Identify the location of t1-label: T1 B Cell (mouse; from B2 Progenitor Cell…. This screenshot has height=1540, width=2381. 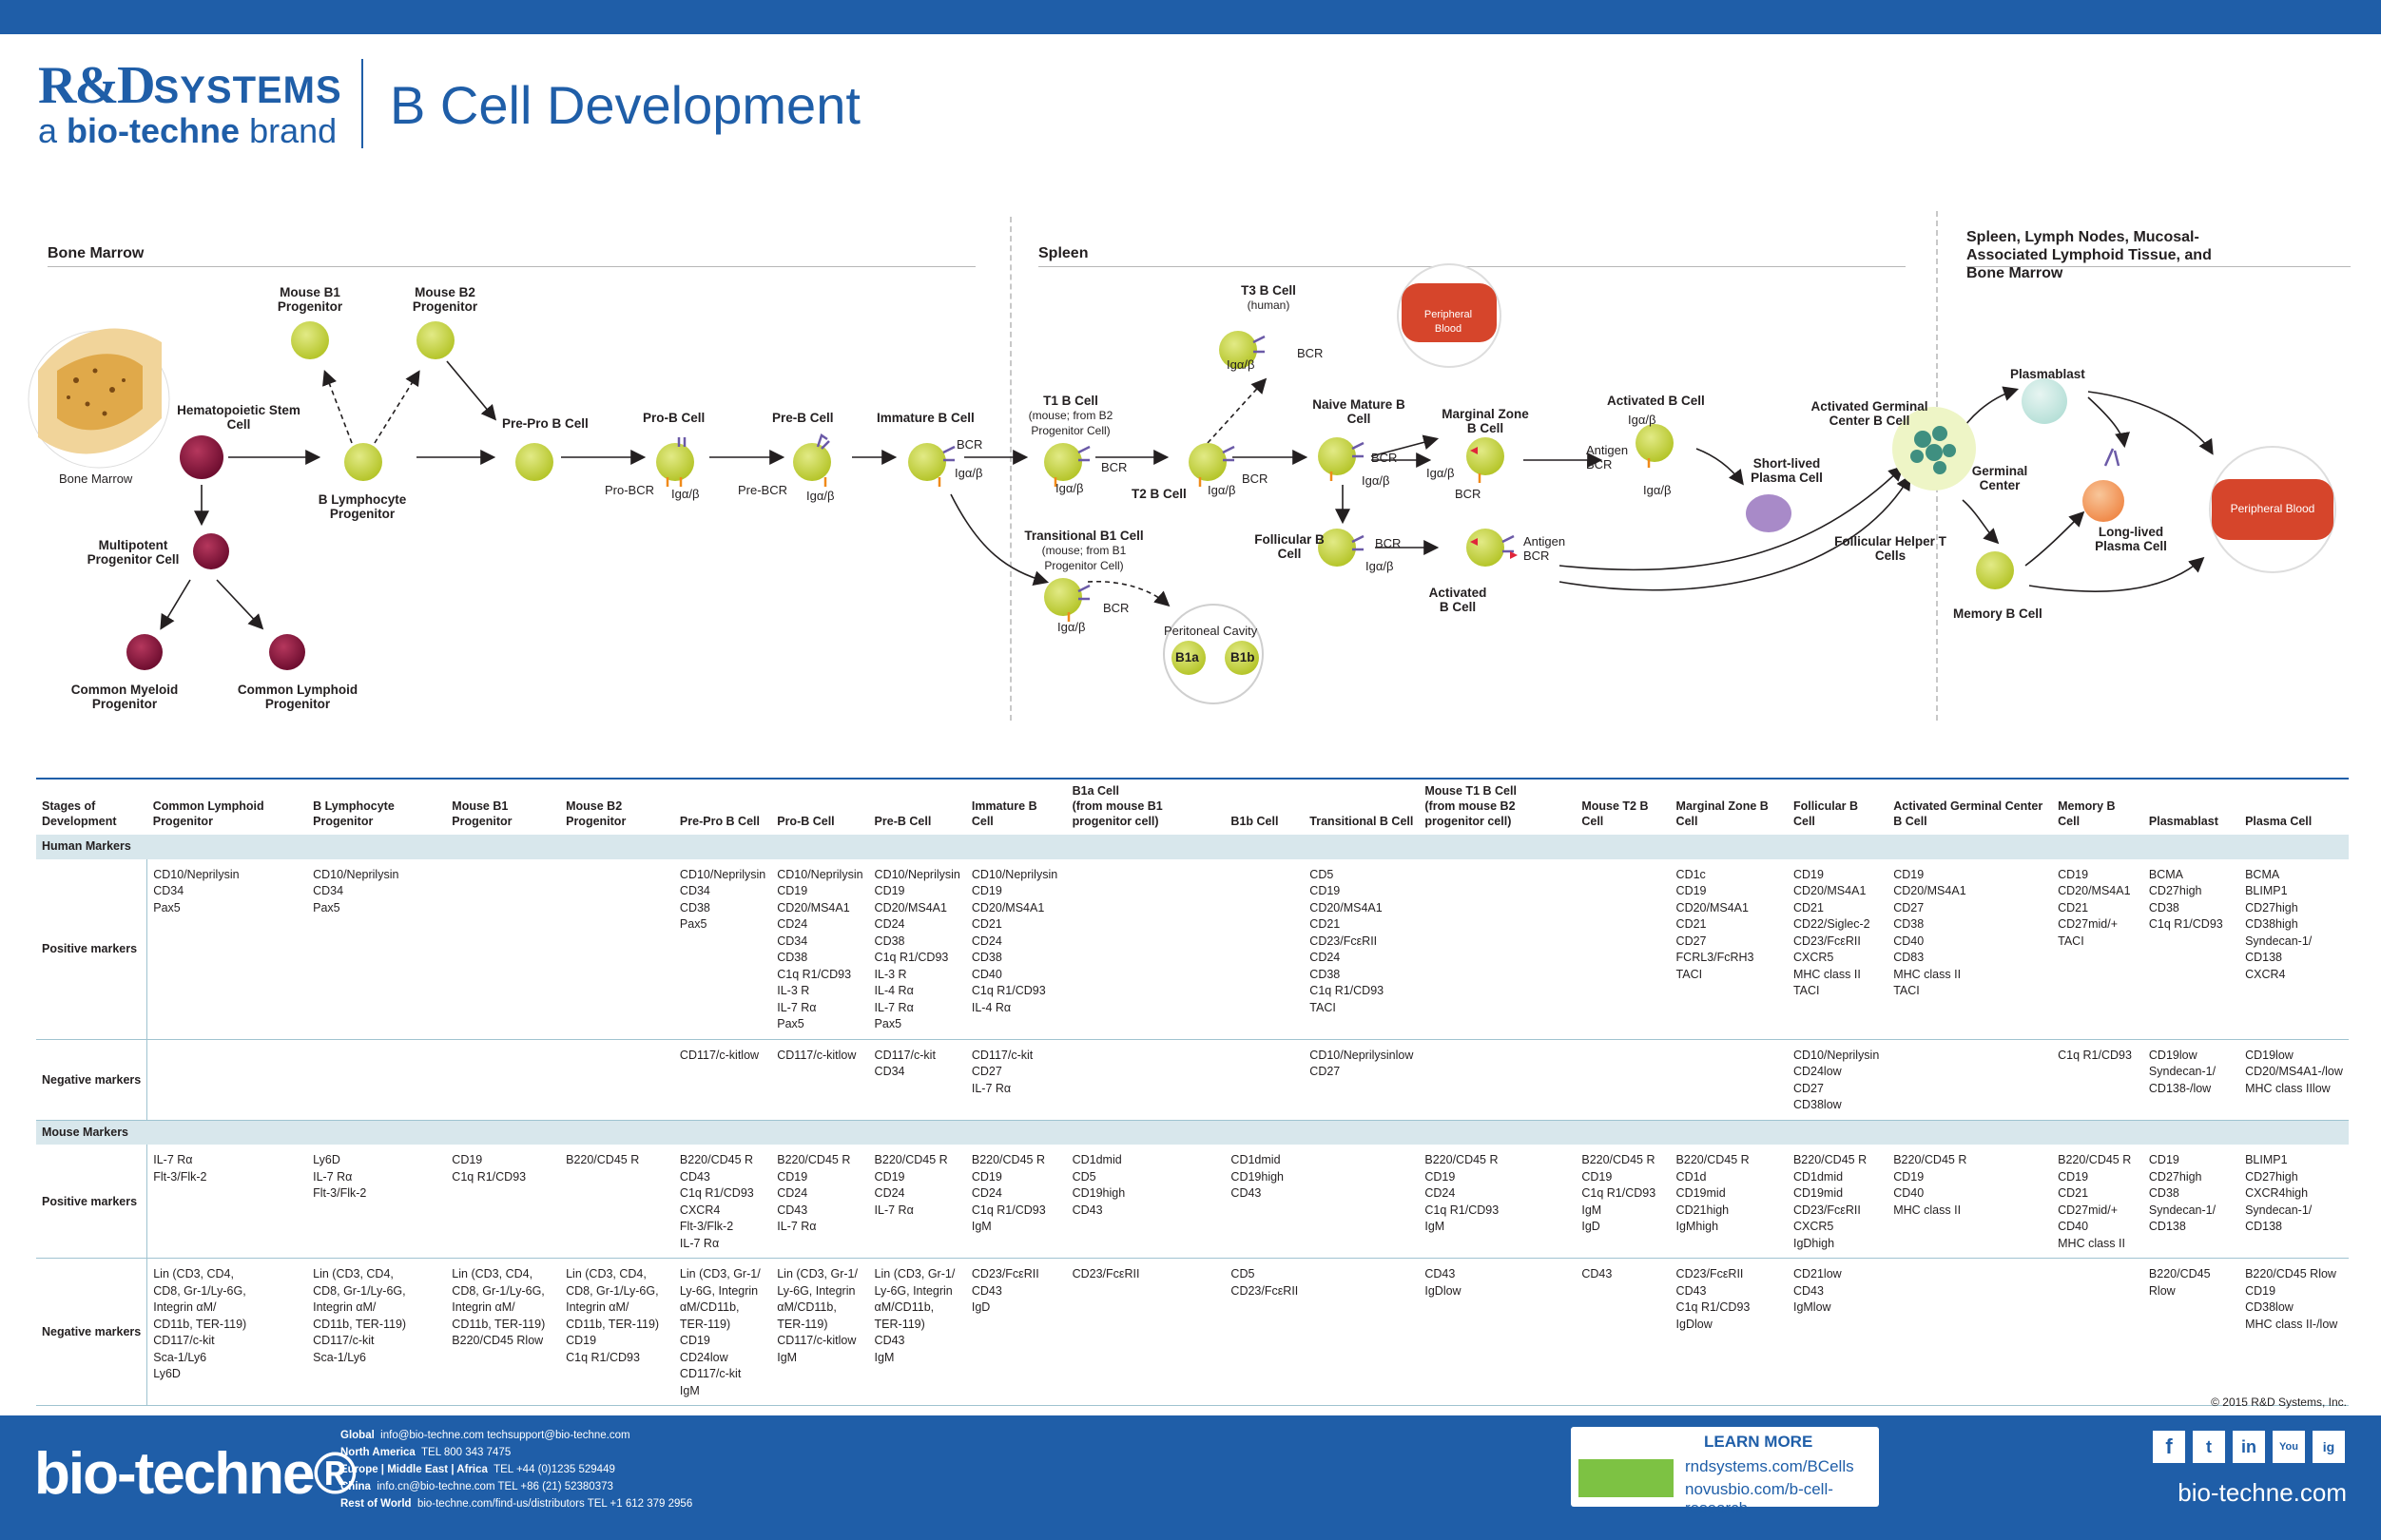
(1070, 415).